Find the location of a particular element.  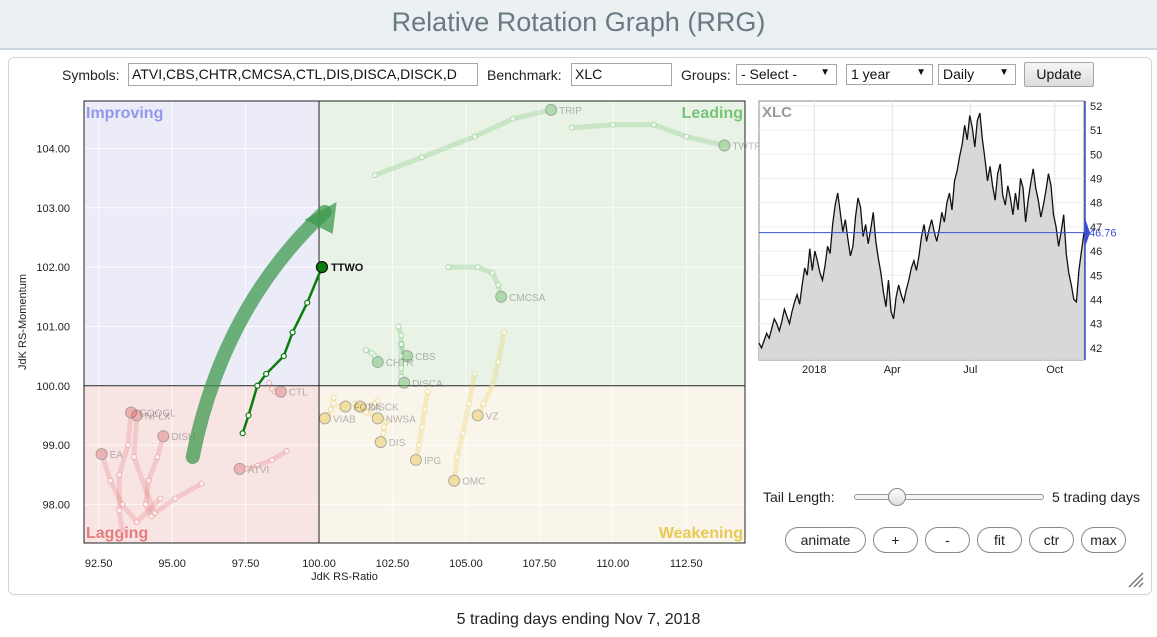

max-button: max is located at coordinates (1103, 540).